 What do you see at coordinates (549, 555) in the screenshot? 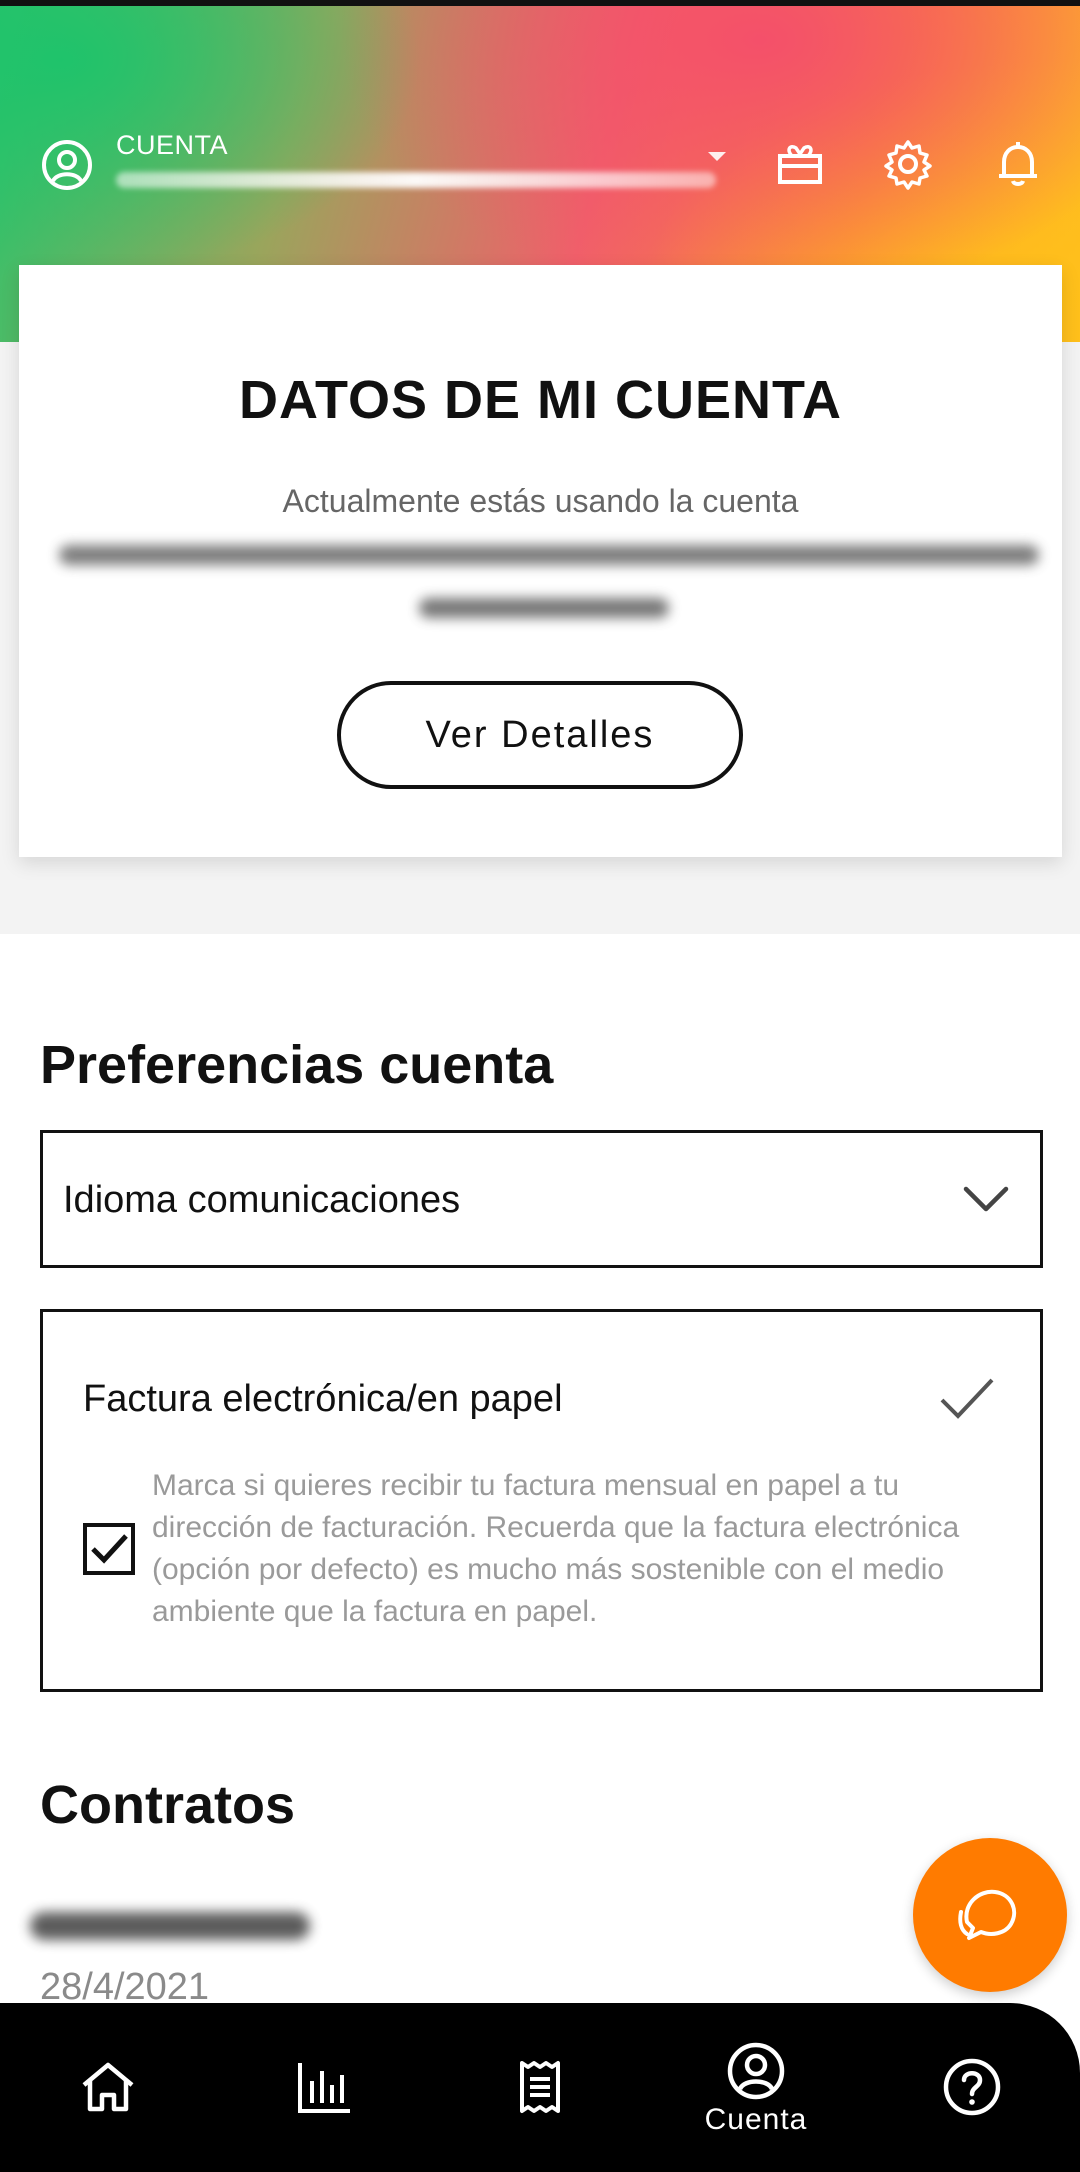
I see `account-address-redacted` at bounding box center [549, 555].